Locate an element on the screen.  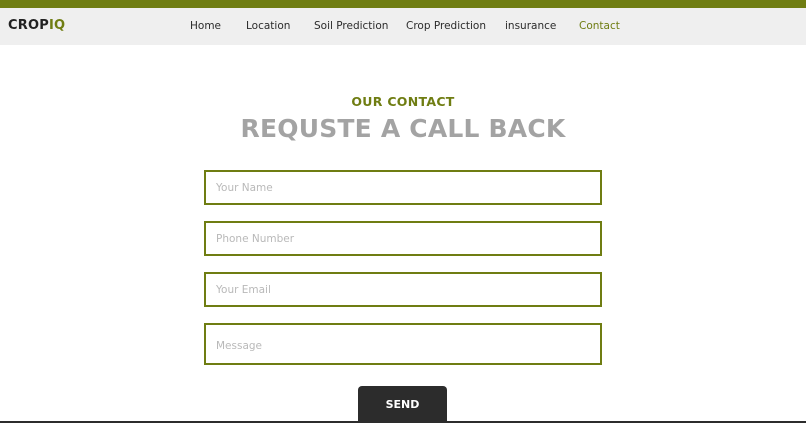
send-button: SEND is located at coordinates (402, 404).